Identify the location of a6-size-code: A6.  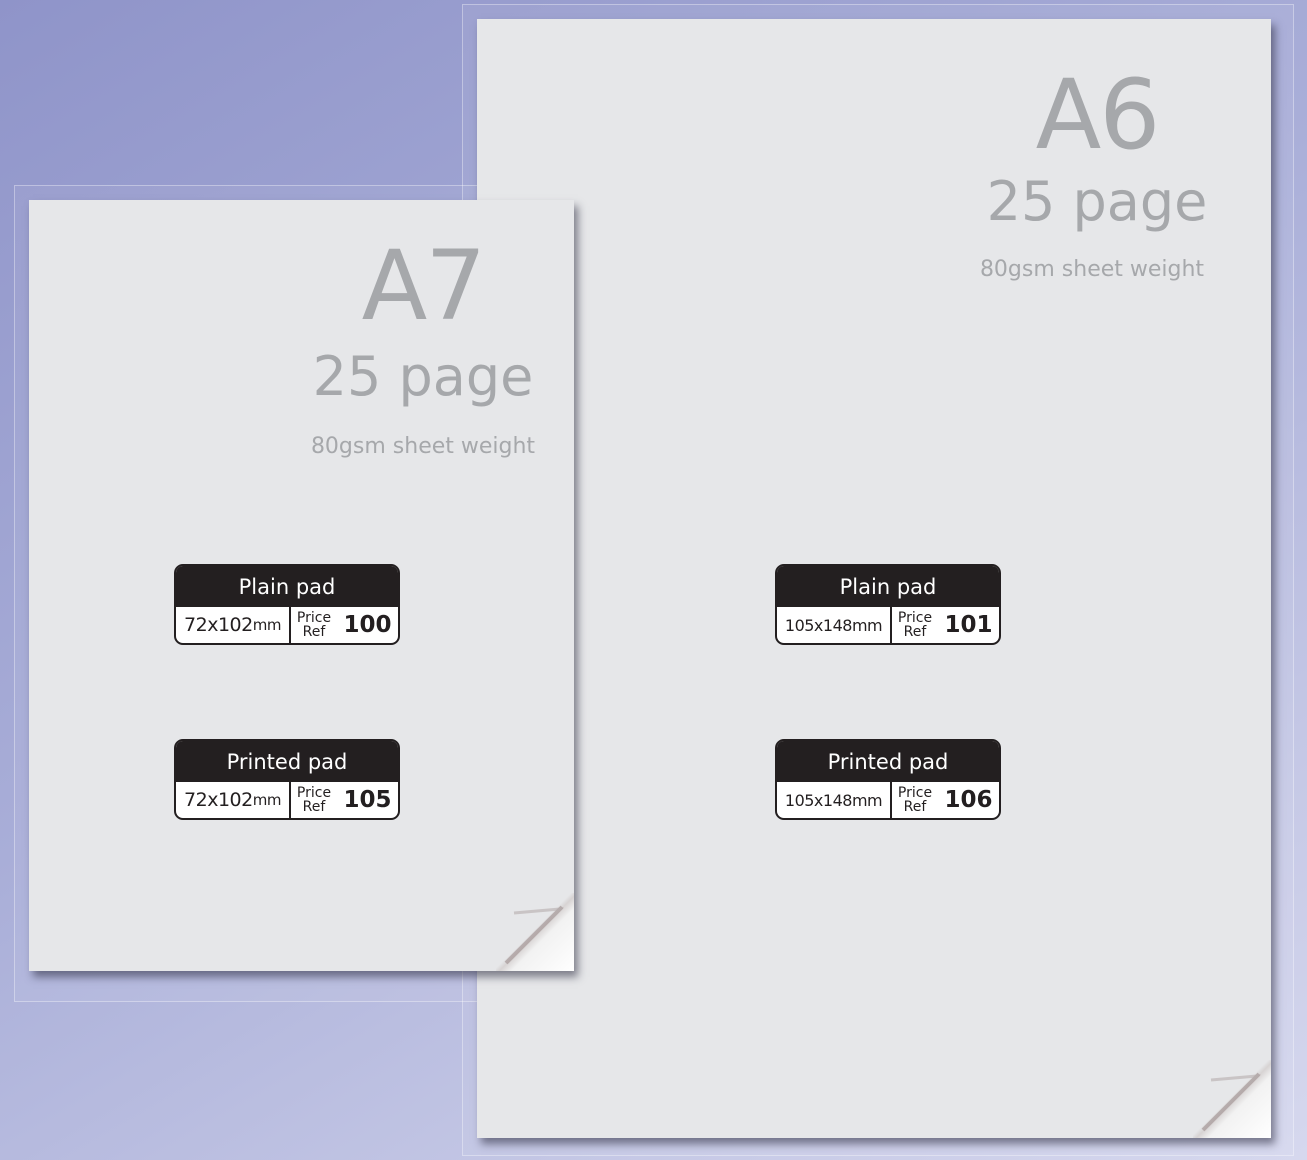
(1098, 115).